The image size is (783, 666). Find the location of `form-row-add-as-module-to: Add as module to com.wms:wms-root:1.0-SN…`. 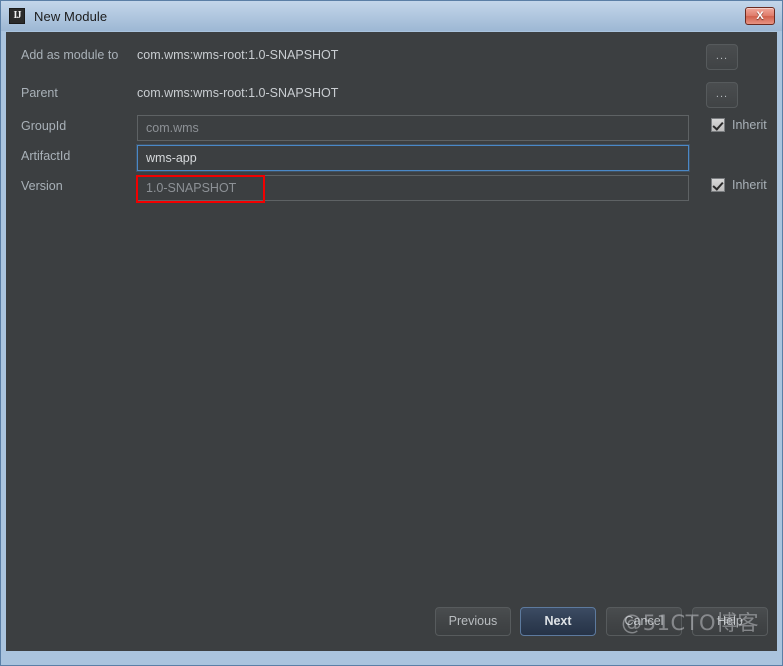

form-row-add-as-module-to: Add as module to com.wms:wms-root:1.0-SN… is located at coordinates (391, 57).